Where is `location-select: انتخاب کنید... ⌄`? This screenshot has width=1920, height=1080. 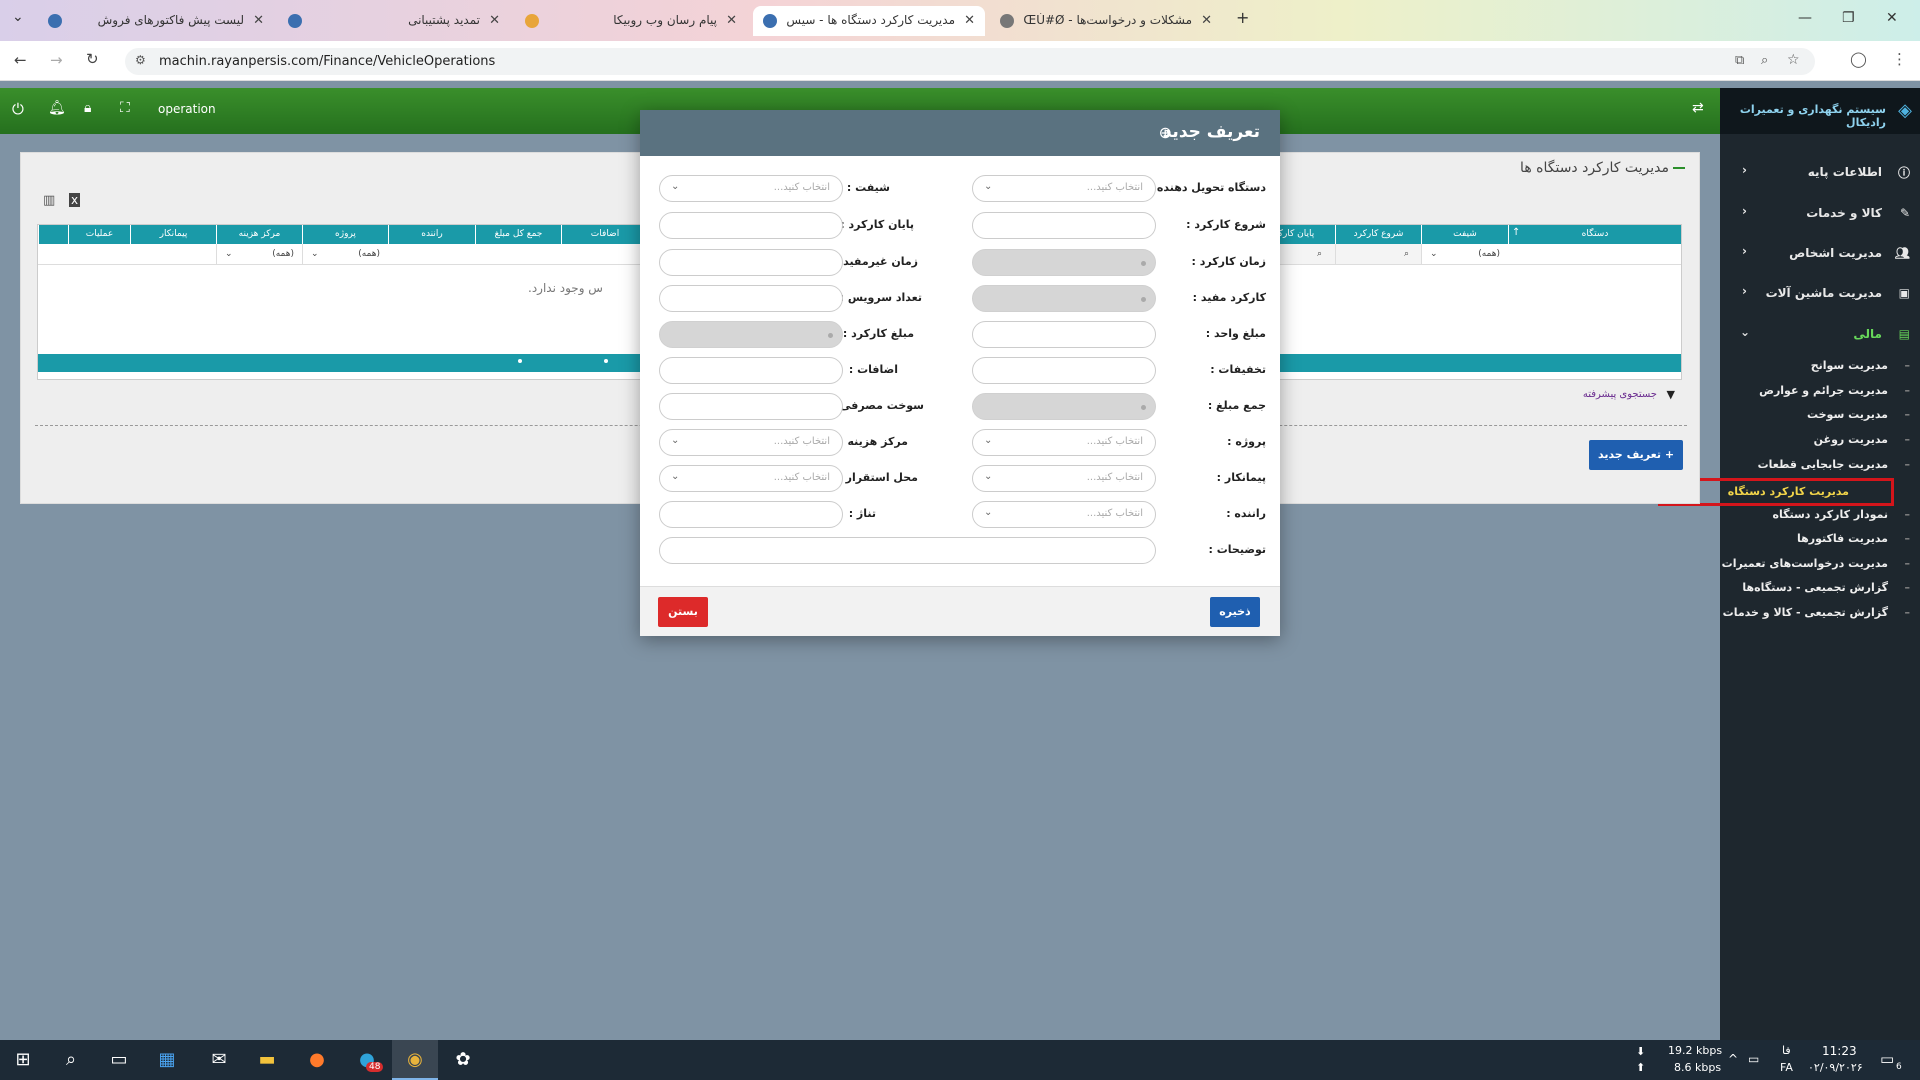
location-select: انتخاب کنید... ⌄ is located at coordinates (751, 478).